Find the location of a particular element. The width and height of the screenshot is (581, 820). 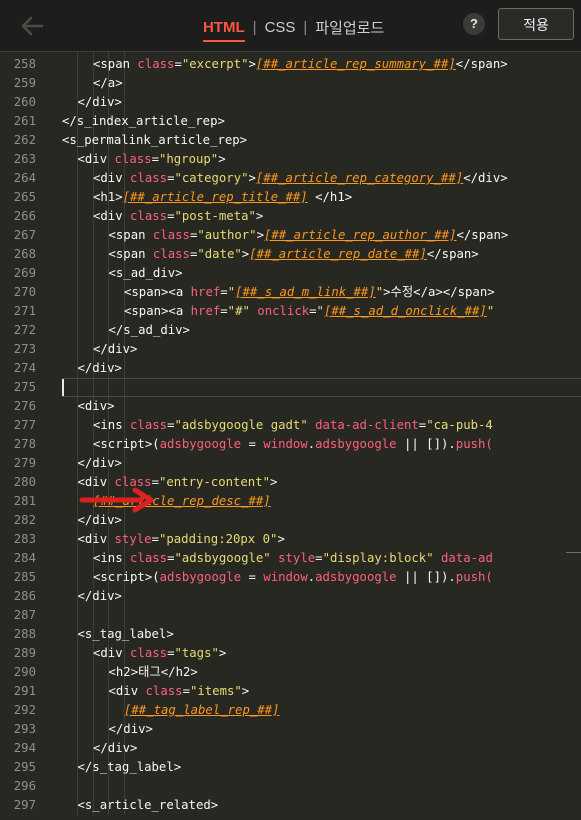

code-line: 260 </div> is located at coordinates (290, 102).